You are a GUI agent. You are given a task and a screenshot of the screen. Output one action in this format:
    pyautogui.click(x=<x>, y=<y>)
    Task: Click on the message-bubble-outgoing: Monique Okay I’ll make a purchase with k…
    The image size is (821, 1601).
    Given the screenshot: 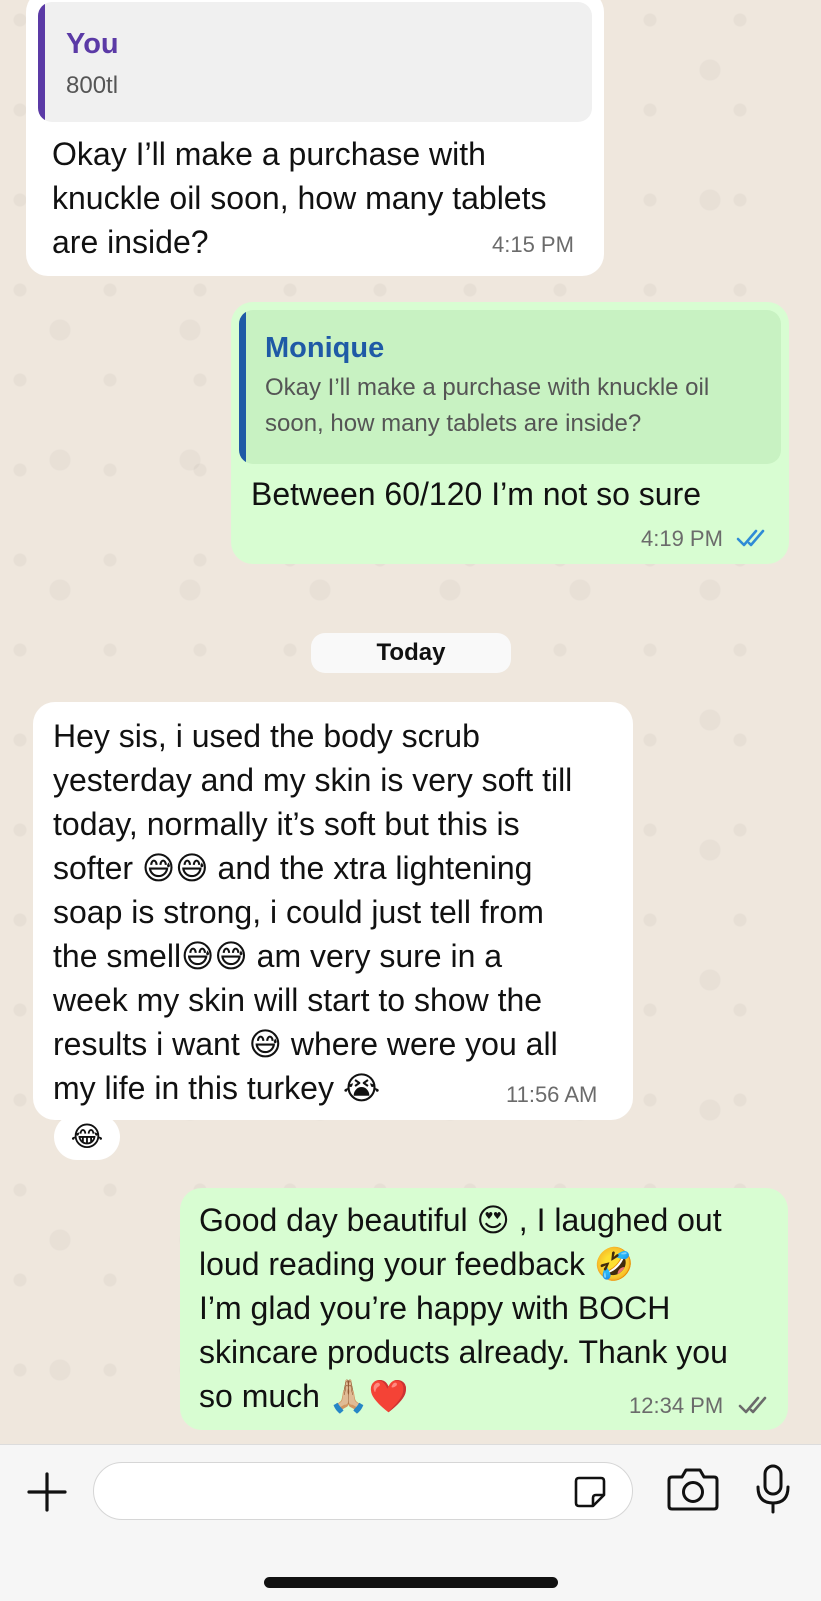 What is the action you would take?
    pyautogui.click(x=510, y=433)
    